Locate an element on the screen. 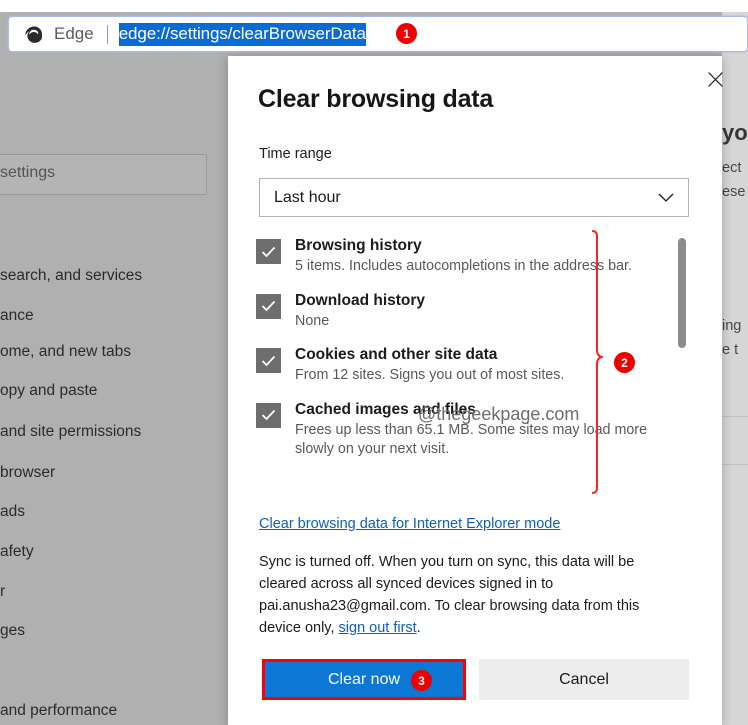 This screenshot has height=725, width=748. settings-content-heading: yo is located at coordinates (735, 132).